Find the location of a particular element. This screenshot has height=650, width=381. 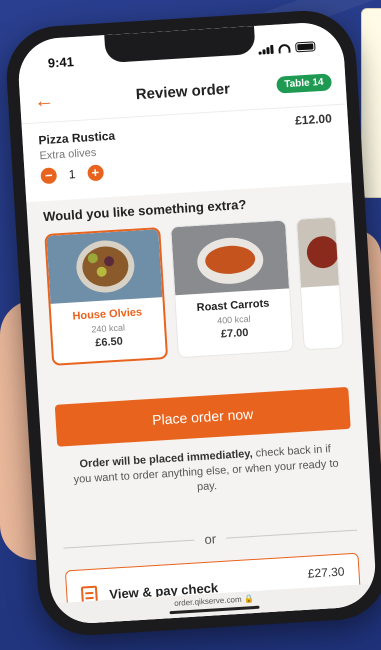

decrease-quantity-button: − is located at coordinates (49, 176).